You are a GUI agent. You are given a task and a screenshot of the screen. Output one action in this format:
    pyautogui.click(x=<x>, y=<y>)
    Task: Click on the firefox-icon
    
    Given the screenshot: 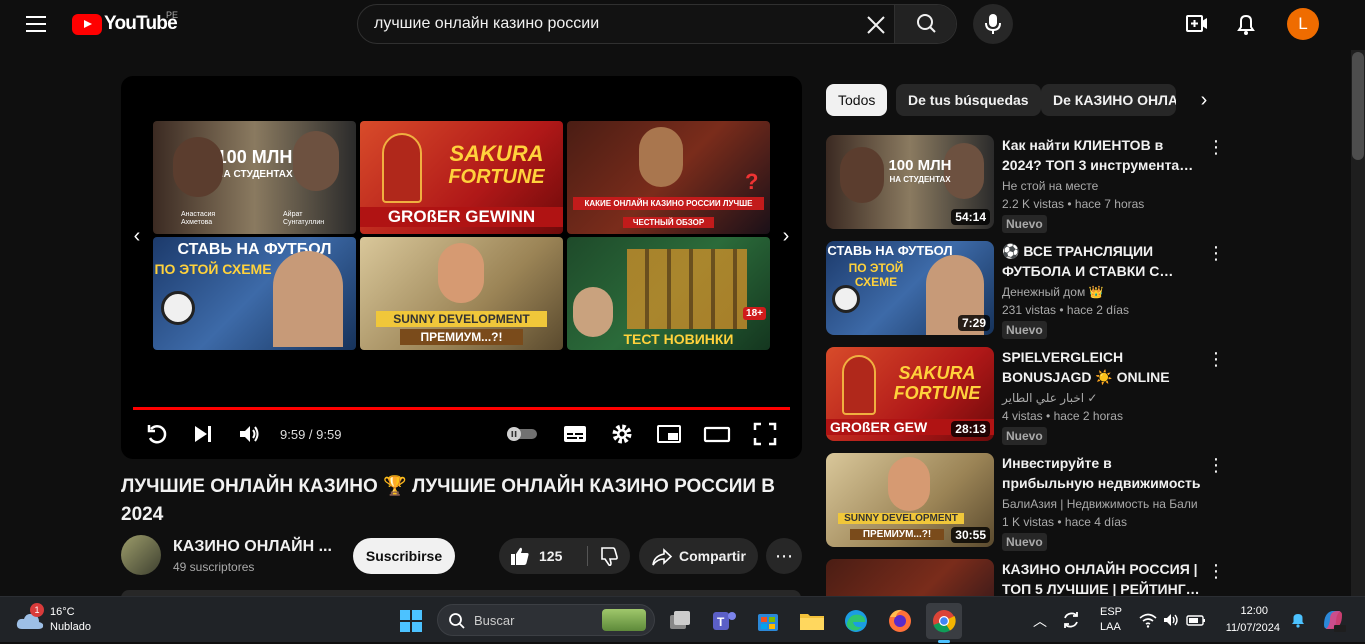 What is the action you would take?
    pyautogui.click(x=900, y=621)
    